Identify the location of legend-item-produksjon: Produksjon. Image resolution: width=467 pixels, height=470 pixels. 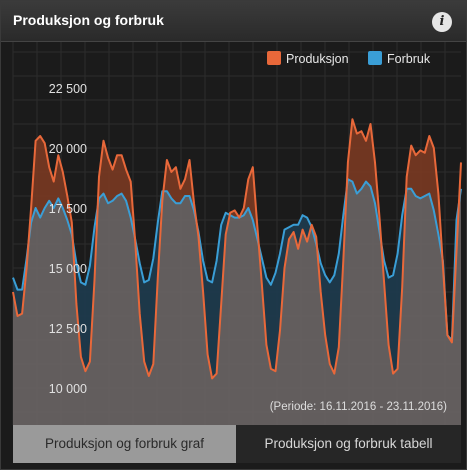
(308, 58).